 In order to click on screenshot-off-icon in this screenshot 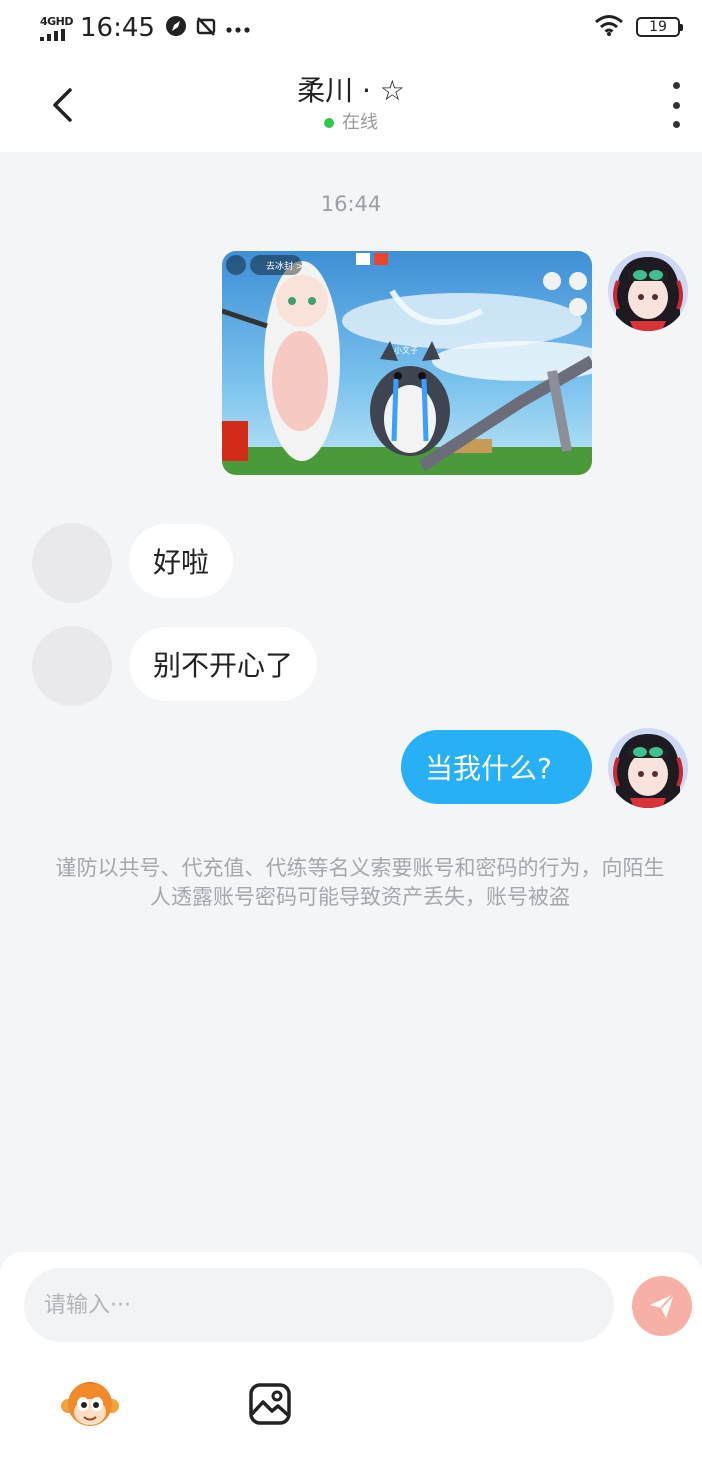, I will do `click(206, 28)`.